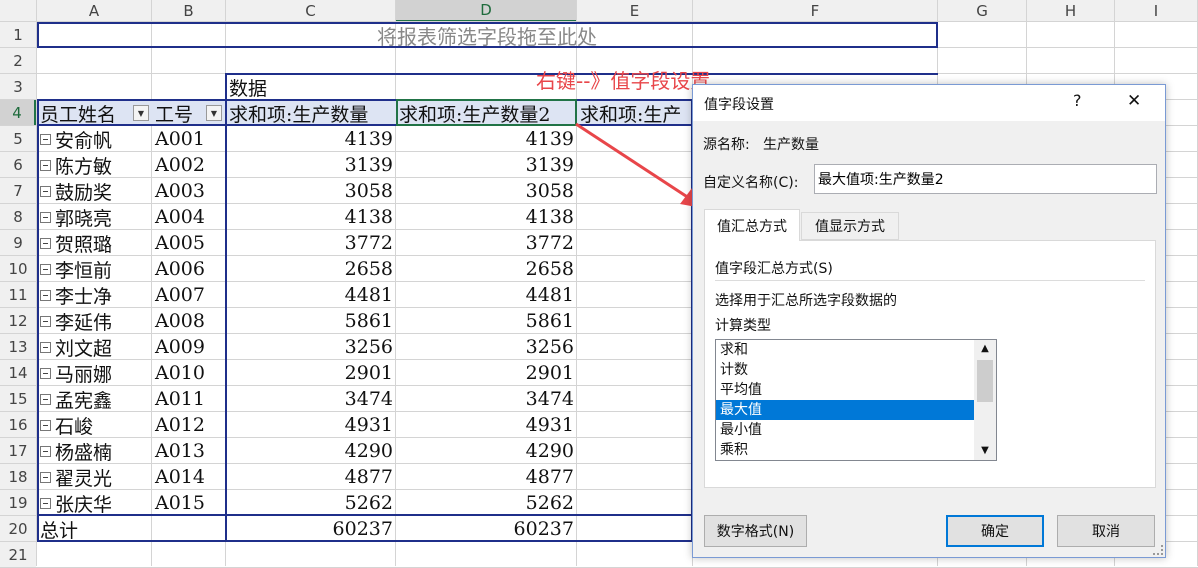 This screenshot has height=568, width=1198. Describe the element at coordinates (549, 425) in the screenshot. I see `sum2-cell: 4931` at that location.